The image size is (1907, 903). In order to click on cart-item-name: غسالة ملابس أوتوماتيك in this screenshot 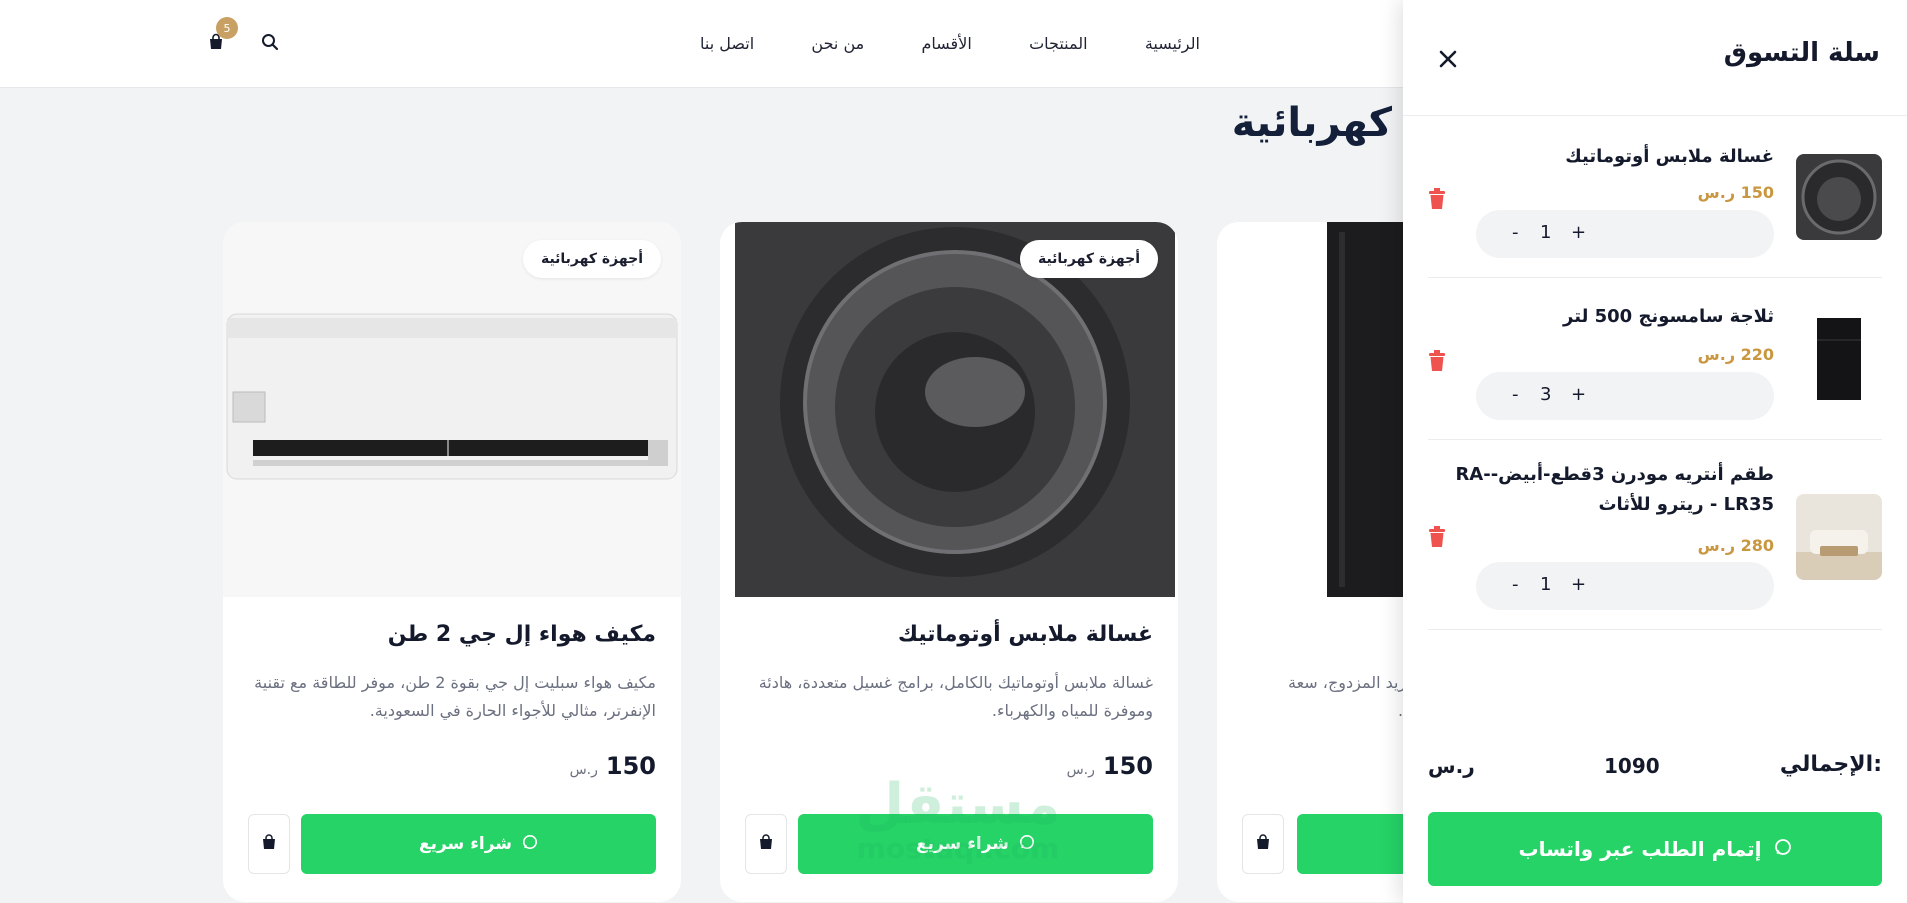, I will do `click(1669, 156)`.